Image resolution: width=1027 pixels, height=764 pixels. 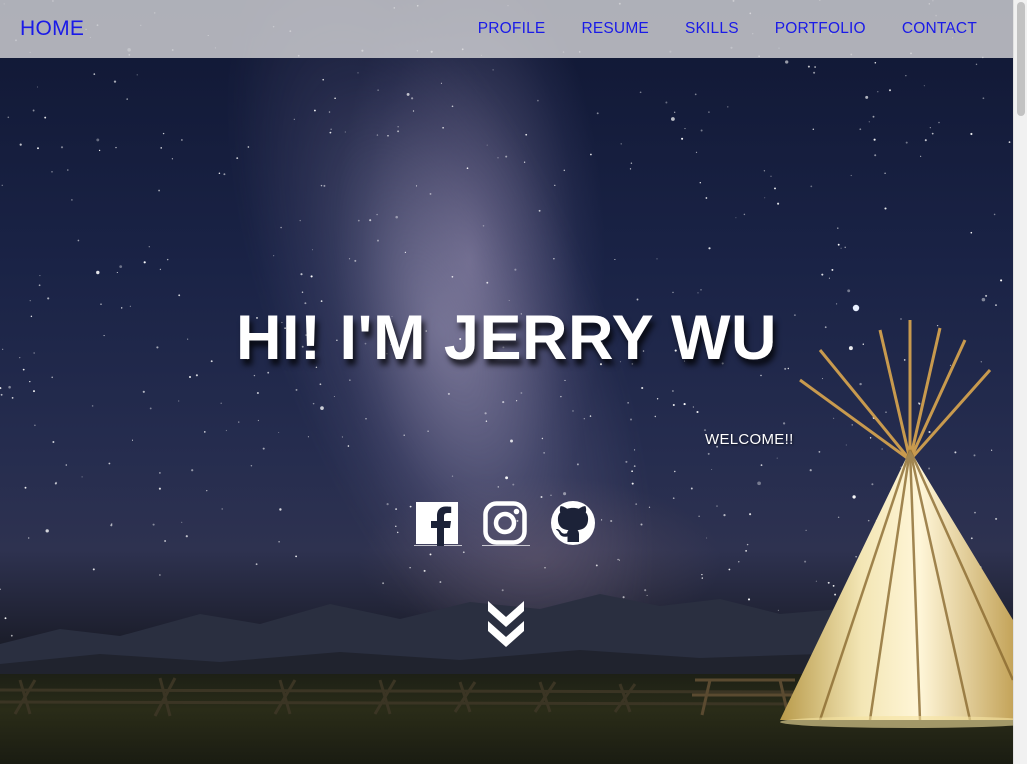 I want to click on nav-link-resume: RESUME, so click(x=615, y=29).